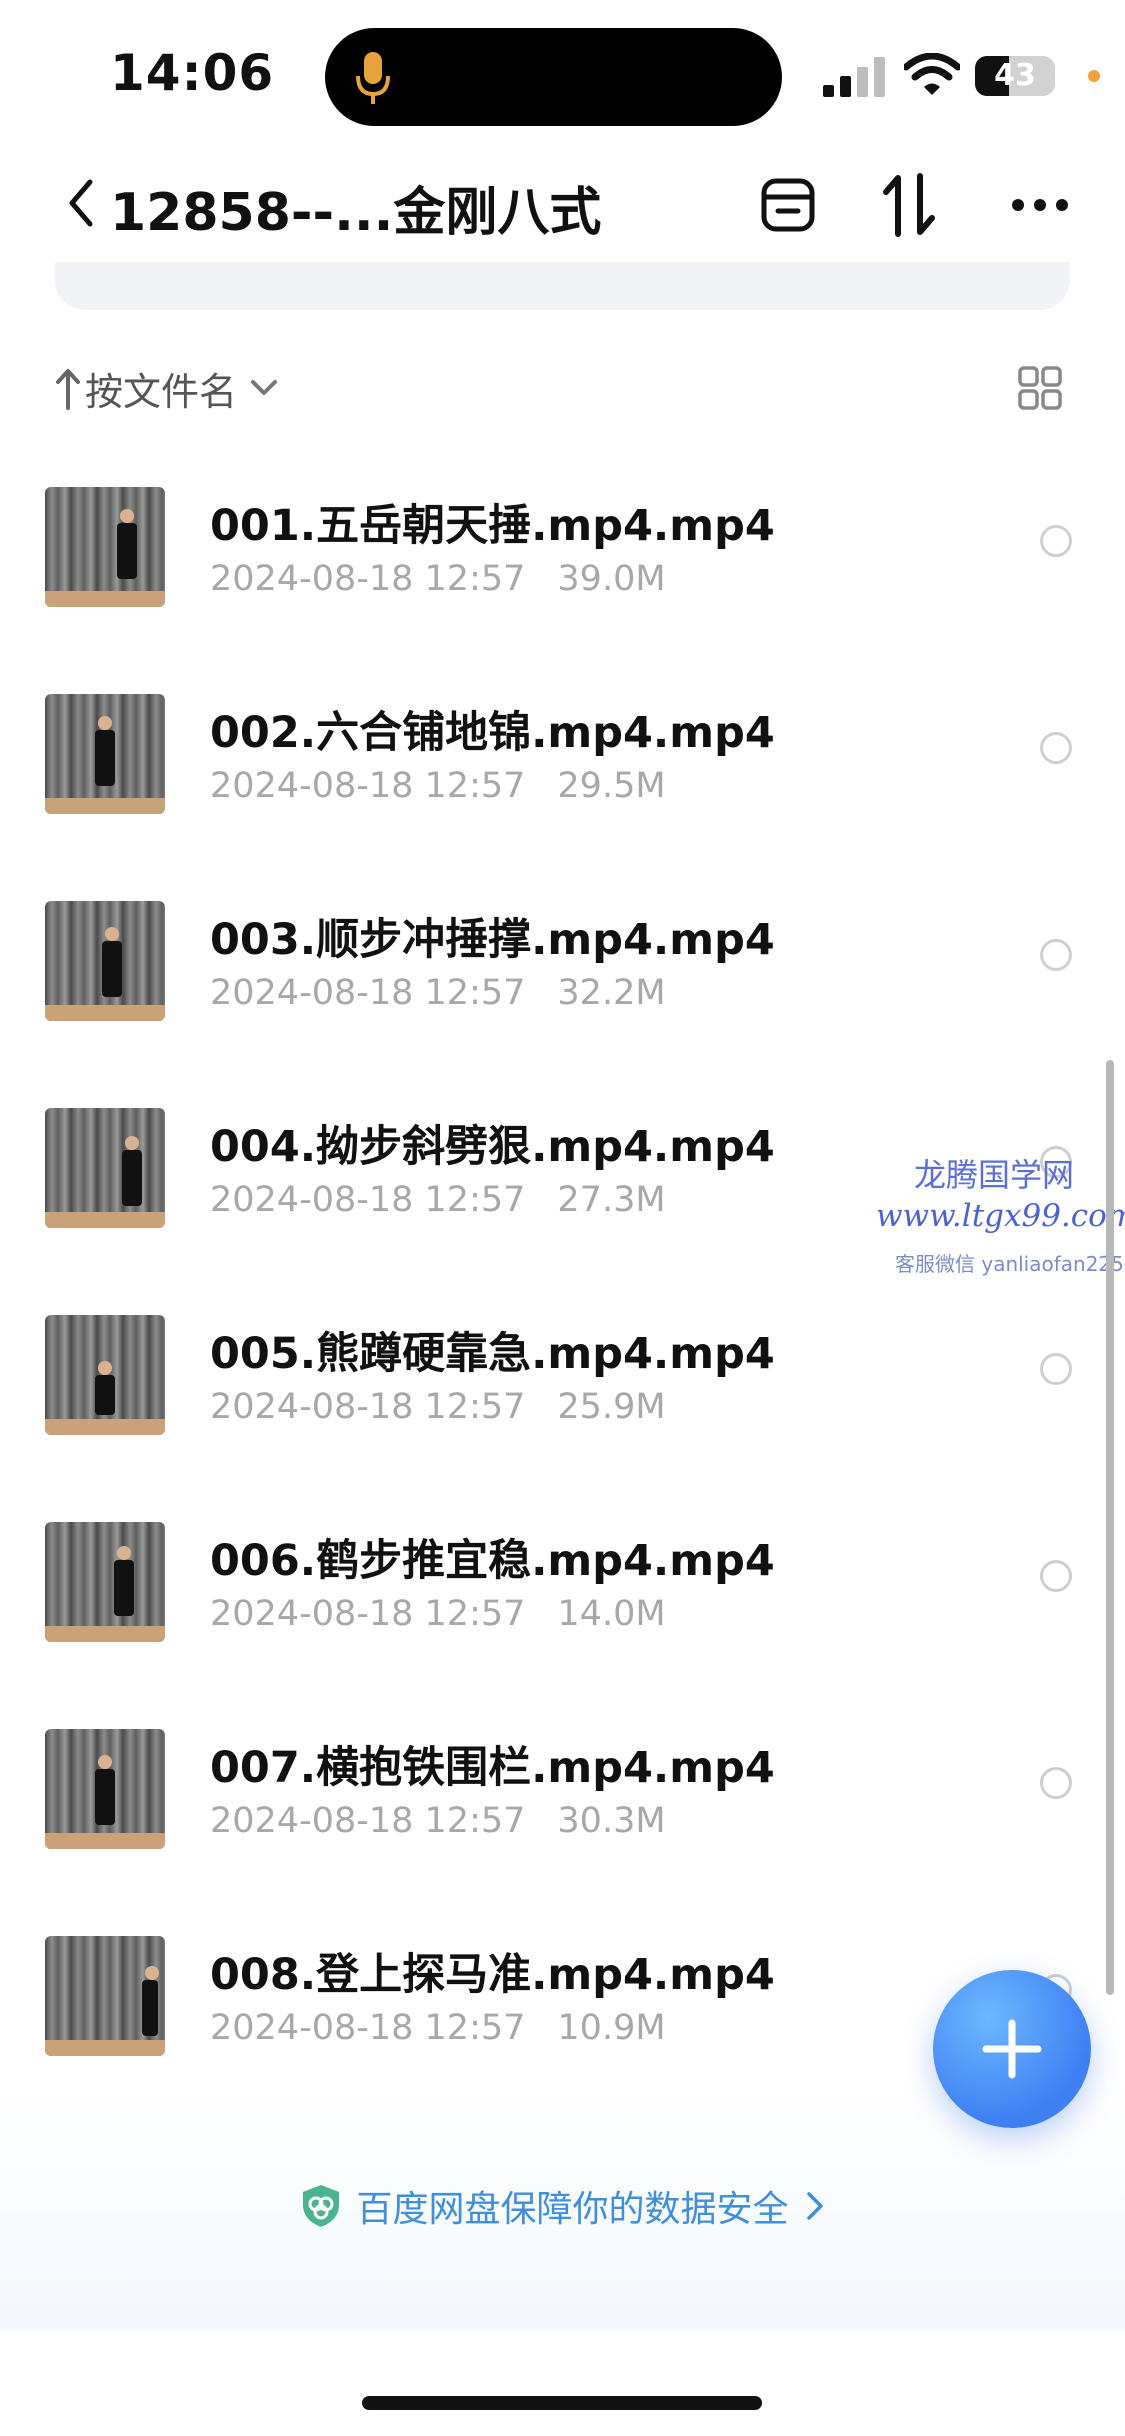  I want to click on sort-selector: 按文件名, so click(167, 388).